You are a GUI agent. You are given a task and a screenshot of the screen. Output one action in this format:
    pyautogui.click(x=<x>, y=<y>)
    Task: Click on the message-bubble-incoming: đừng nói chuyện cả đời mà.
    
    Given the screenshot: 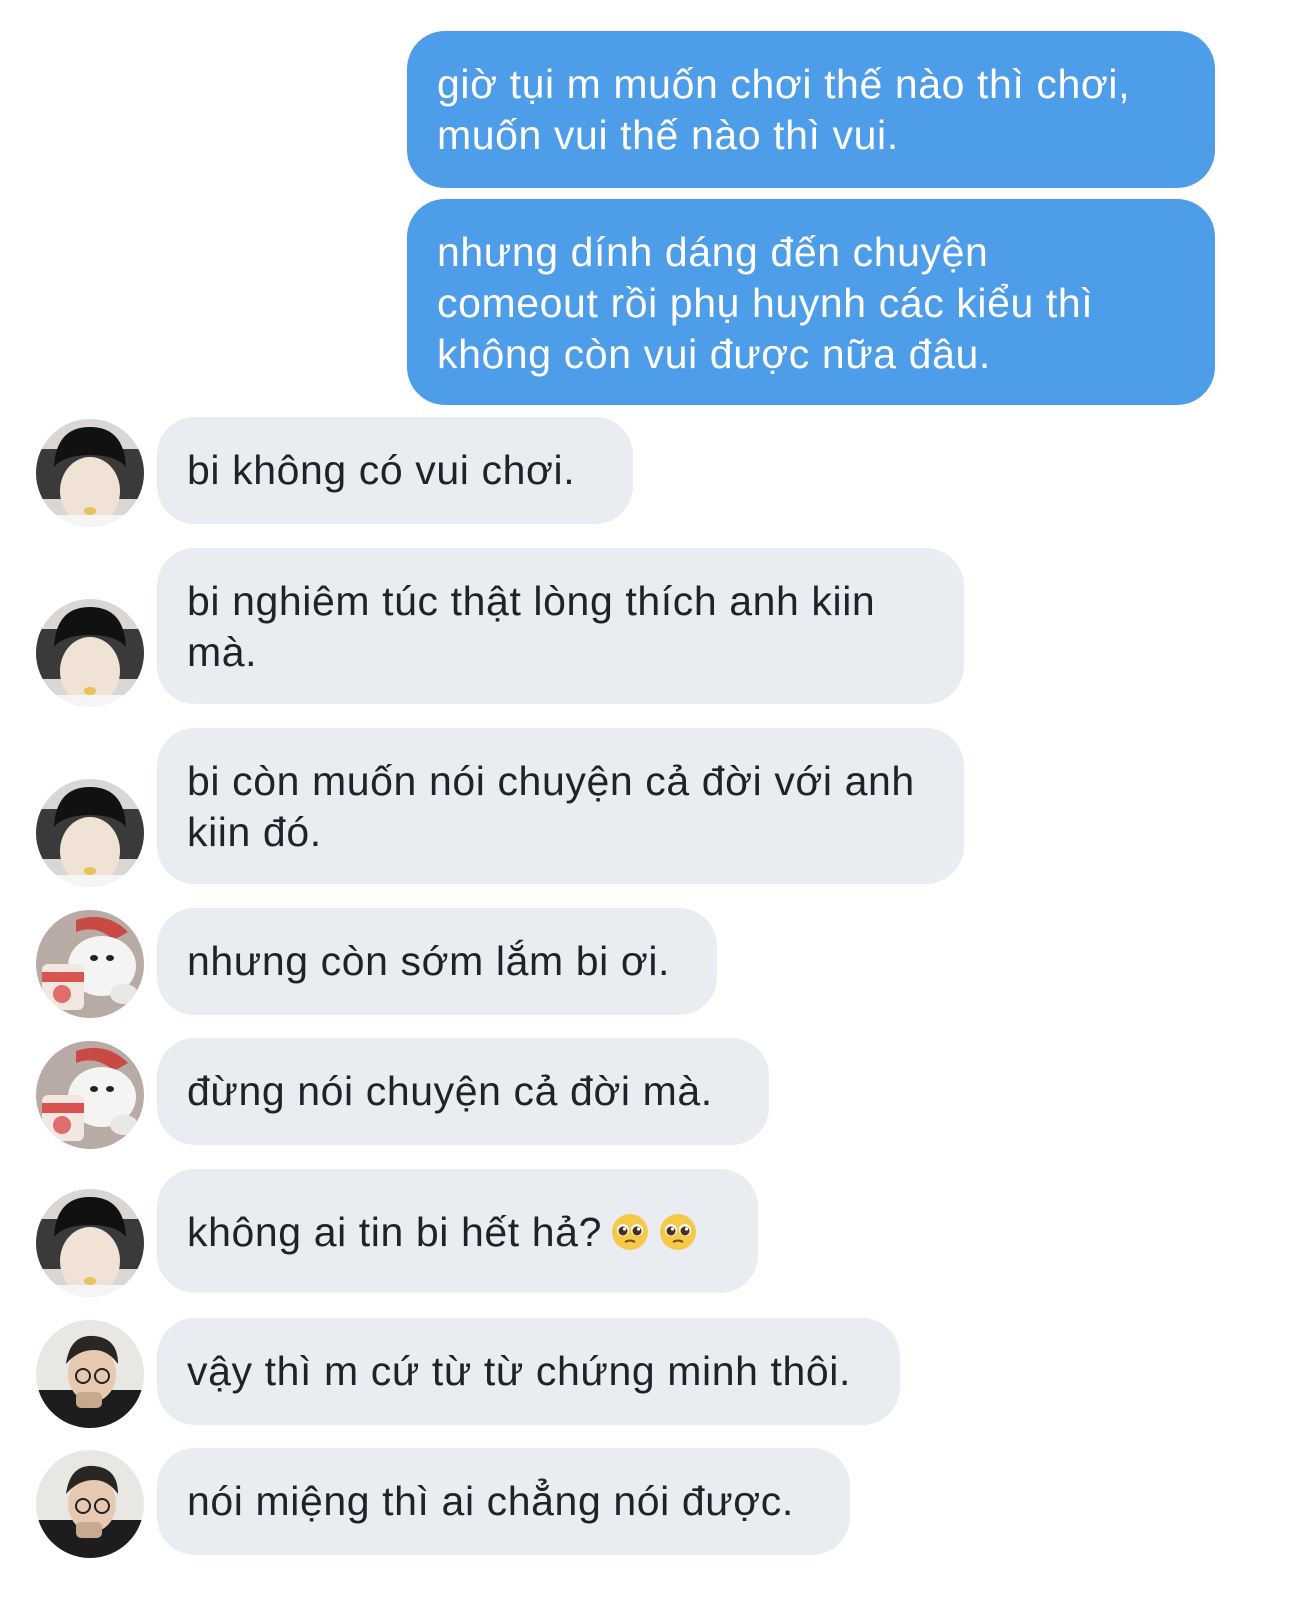 What is the action you would take?
    pyautogui.click(x=463, y=1091)
    